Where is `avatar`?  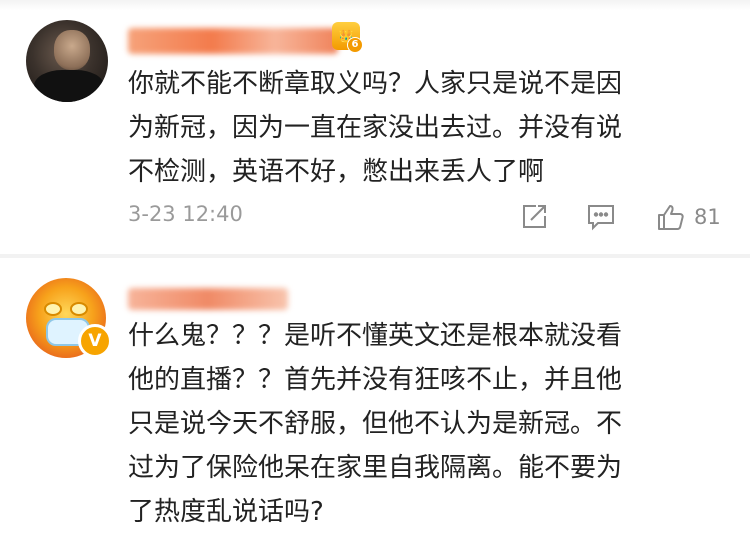 avatar is located at coordinates (67, 61).